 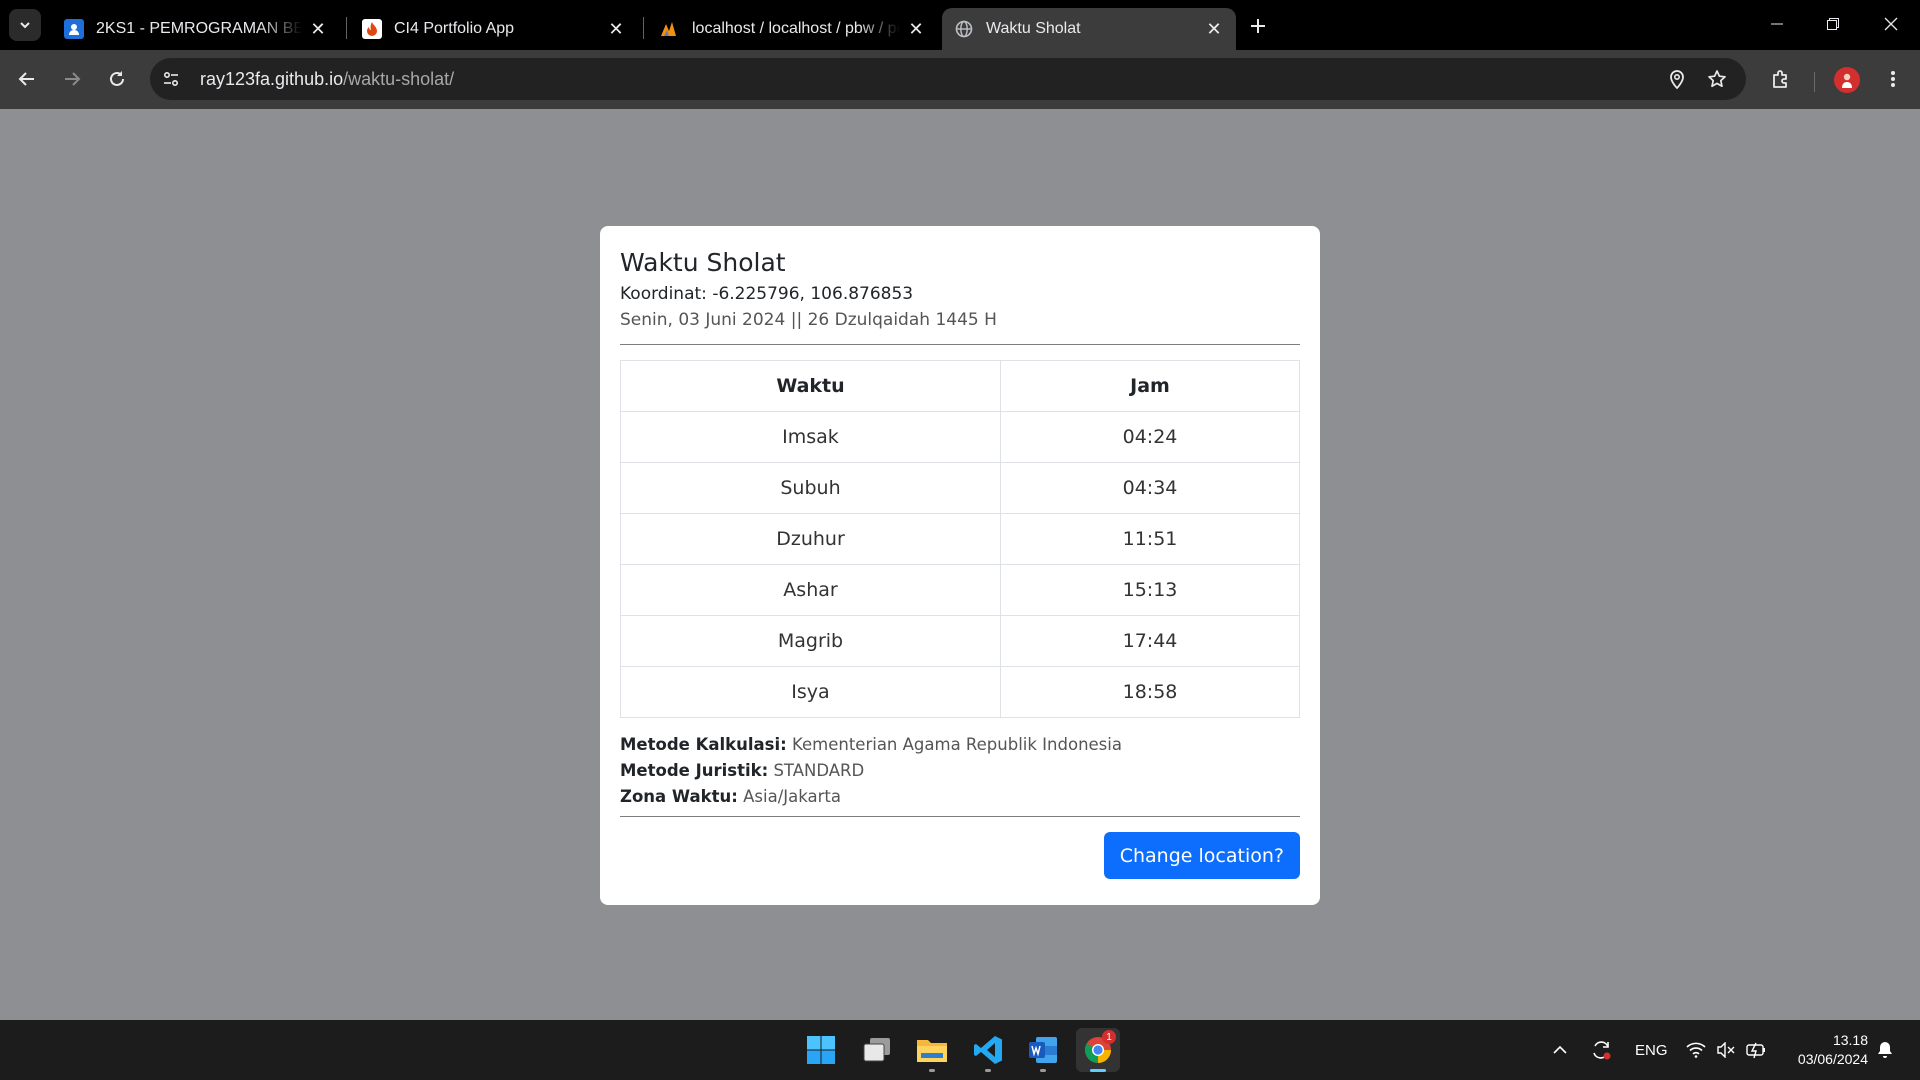 I want to click on card-footer: Change location?, so click(x=960, y=855).